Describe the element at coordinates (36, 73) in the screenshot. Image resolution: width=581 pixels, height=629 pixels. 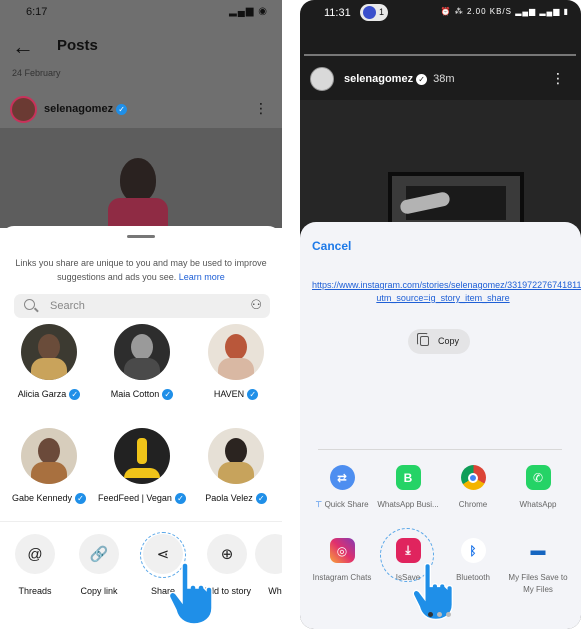
I see `post-date: 24 February` at that location.